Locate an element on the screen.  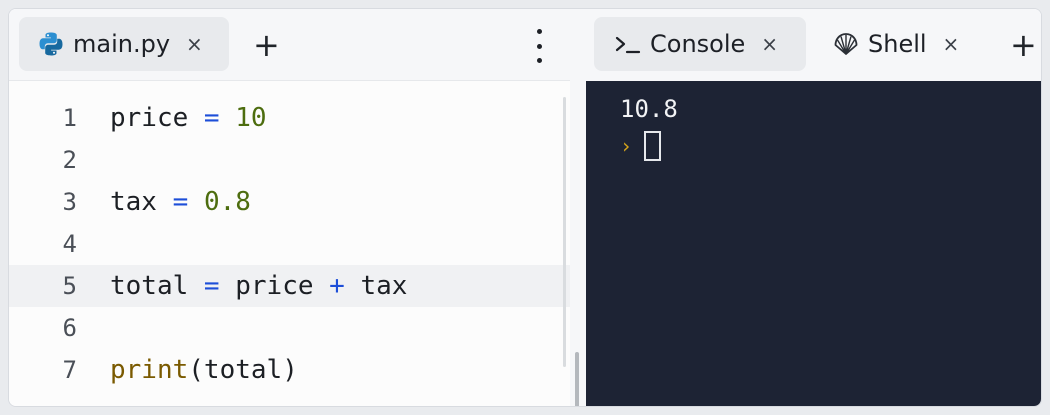
line-source: tax = 0.8 is located at coordinates (180, 202).